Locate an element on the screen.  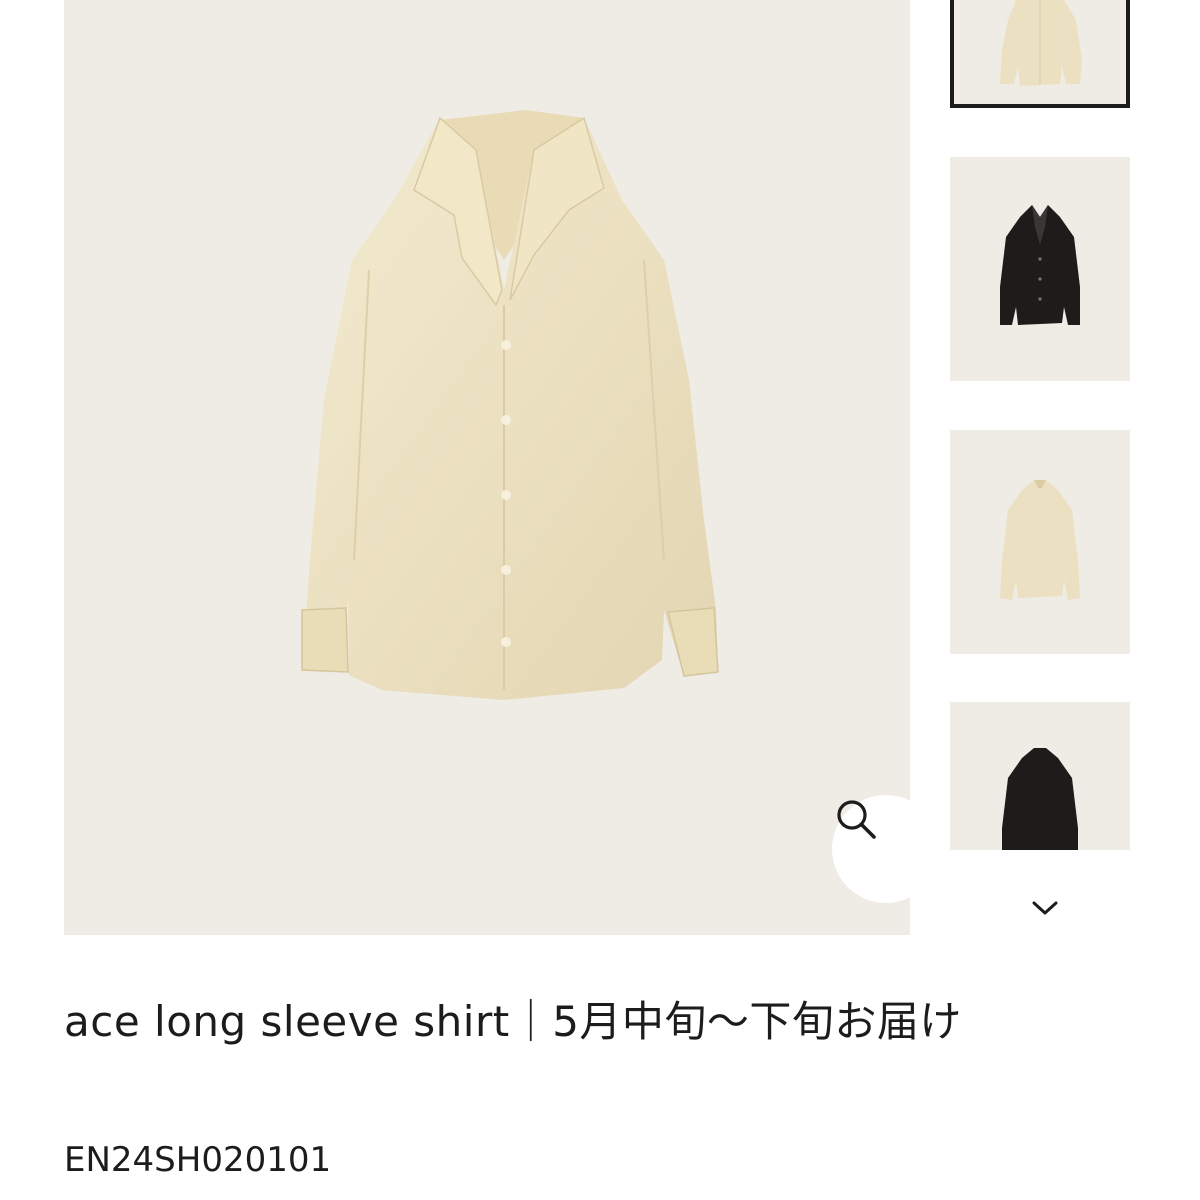
thumbnail-ivory-back is located at coordinates (1040, 542).